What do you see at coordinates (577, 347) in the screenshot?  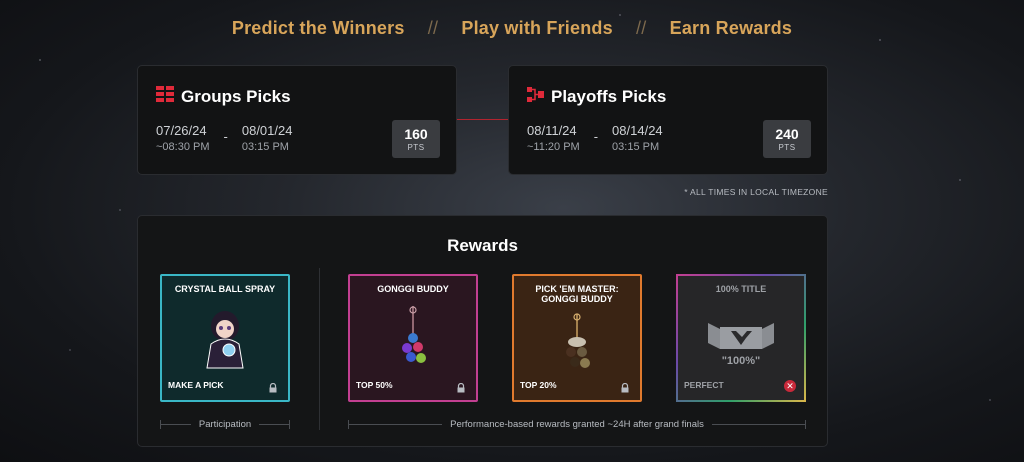 I see `pickem-master-buddy-image` at bounding box center [577, 347].